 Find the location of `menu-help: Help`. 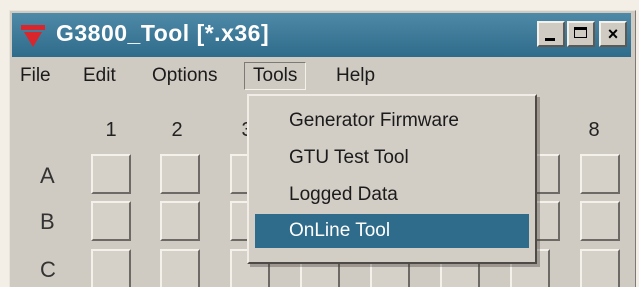

menu-help: Help is located at coordinates (355, 76).